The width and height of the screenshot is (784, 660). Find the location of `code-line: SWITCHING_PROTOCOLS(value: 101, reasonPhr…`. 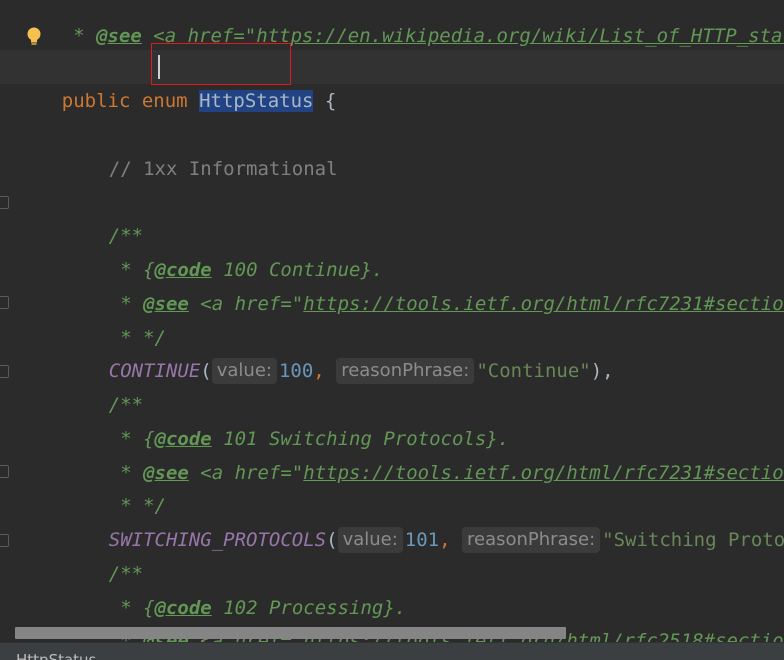

code-line: SWITCHING_PROTOCOLS(value: 101, reasonPhr… is located at coordinates (400, 521).